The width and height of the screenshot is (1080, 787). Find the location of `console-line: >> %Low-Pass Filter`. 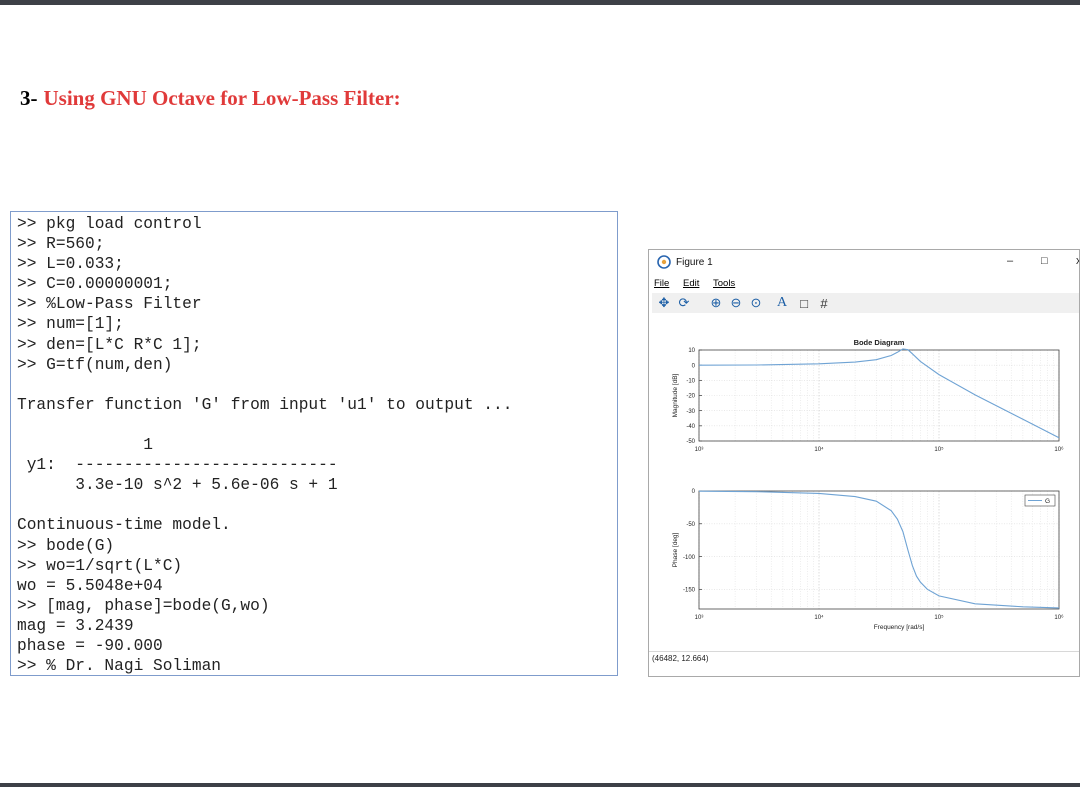

console-line: >> %Low-Pass Filter is located at coordinates (109, 304).